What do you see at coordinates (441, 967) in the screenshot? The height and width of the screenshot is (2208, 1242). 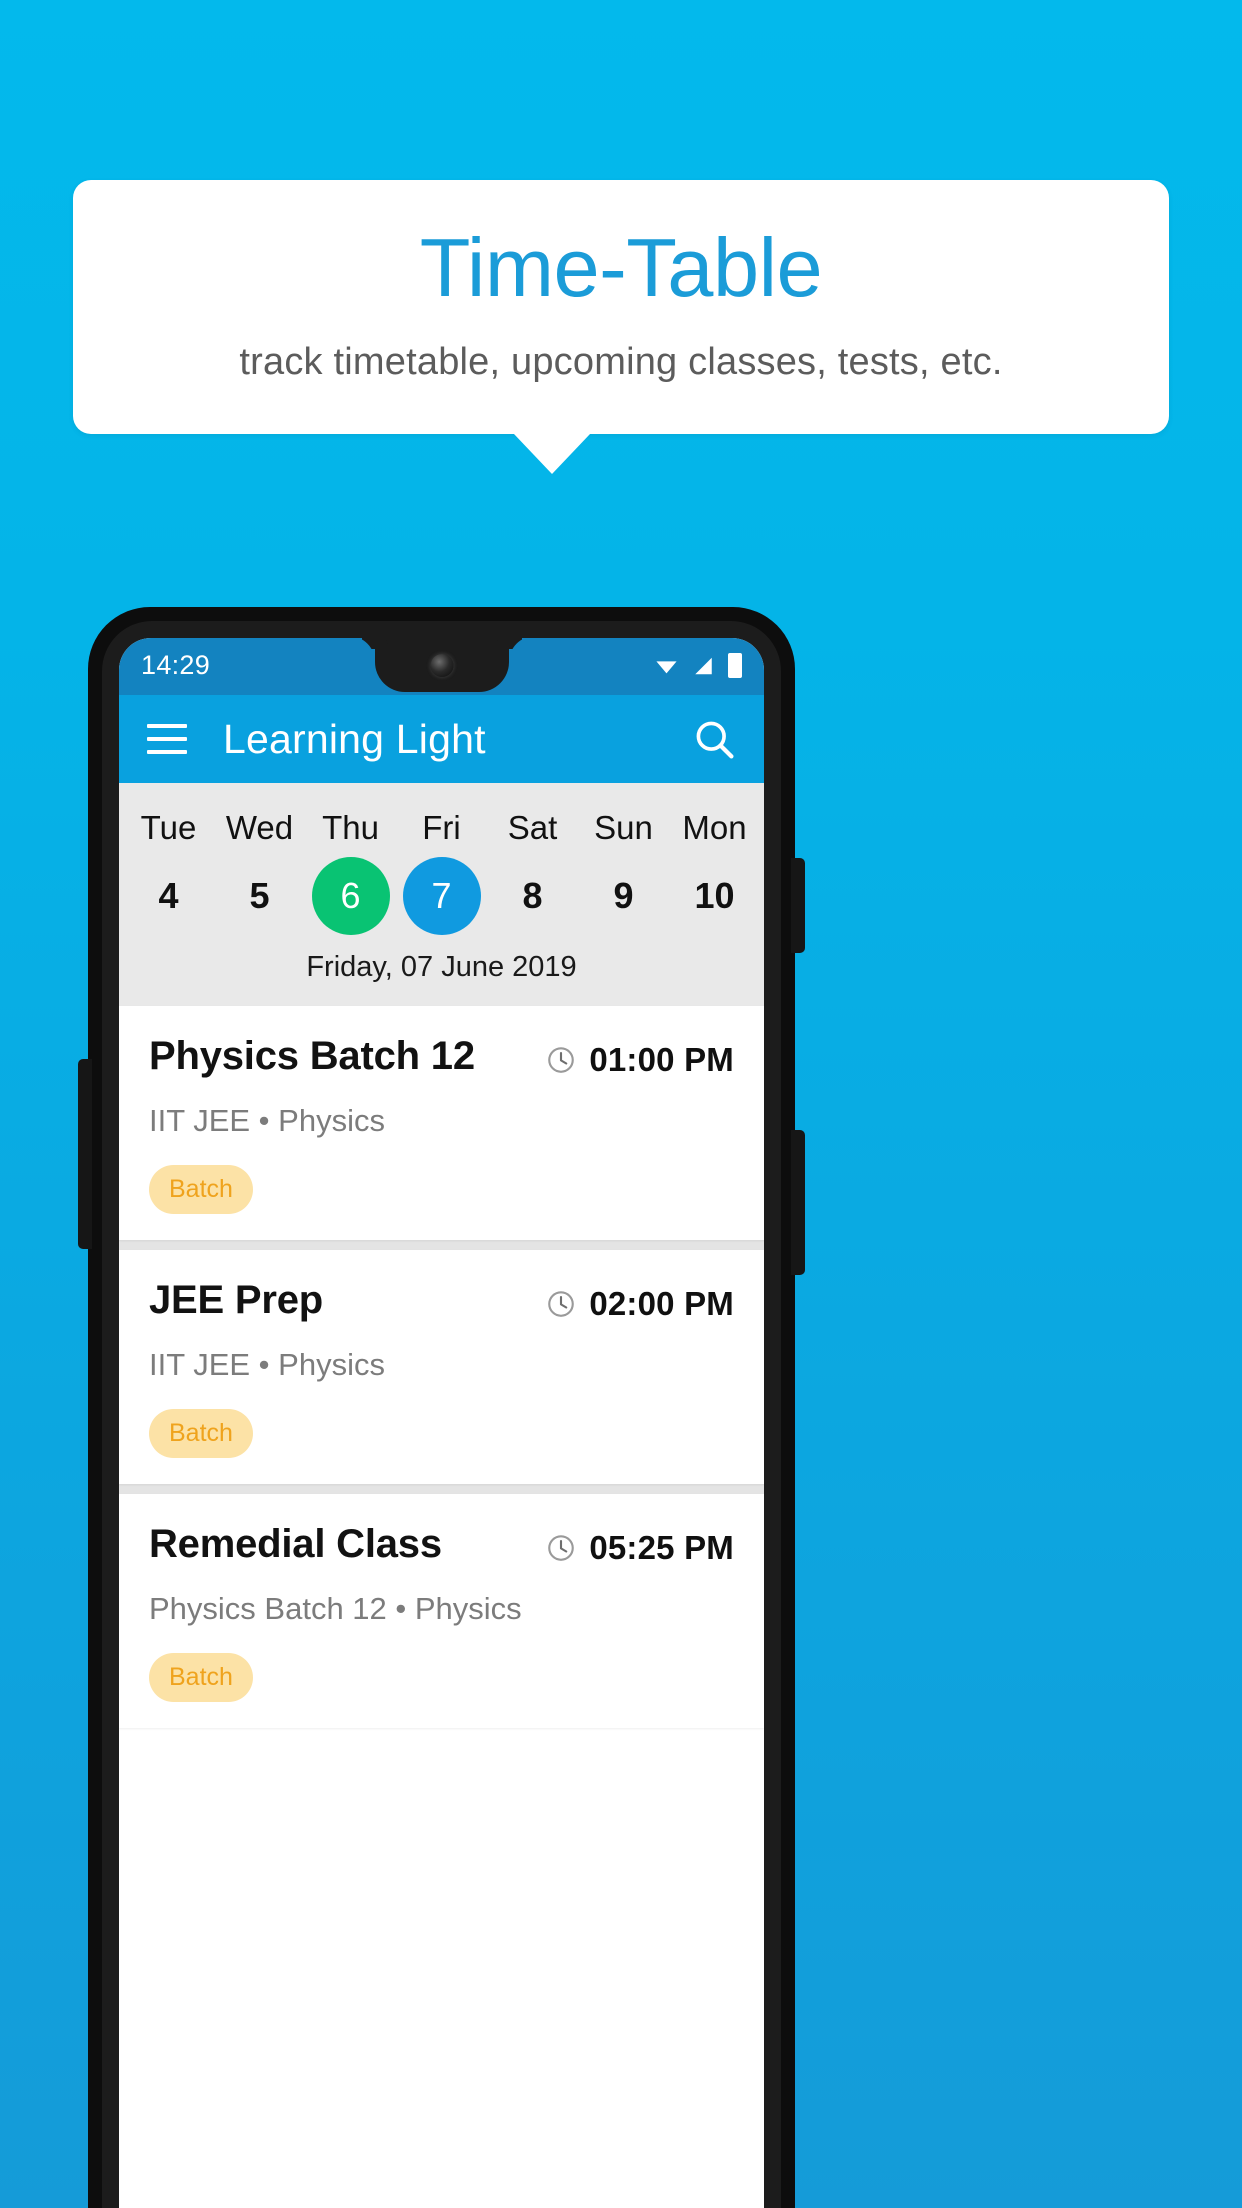 I see `selected-date-label: Friday, 07 June 2019` at bounding box center [441, 967].